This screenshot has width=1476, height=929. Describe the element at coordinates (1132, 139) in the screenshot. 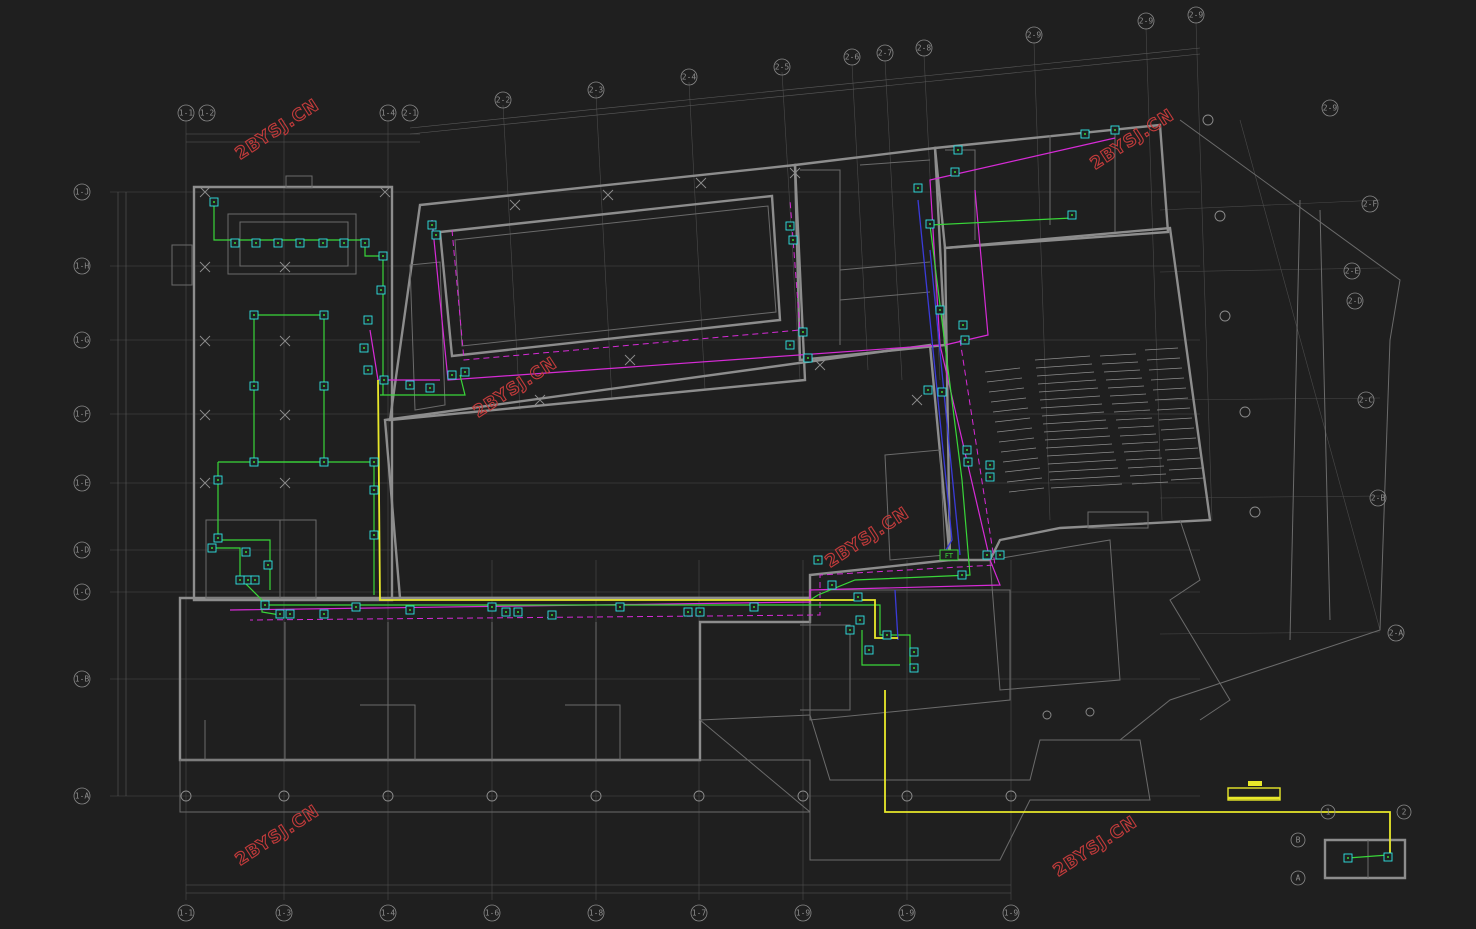

I see `watermark-2: 2BYSJ.CN` at that location.